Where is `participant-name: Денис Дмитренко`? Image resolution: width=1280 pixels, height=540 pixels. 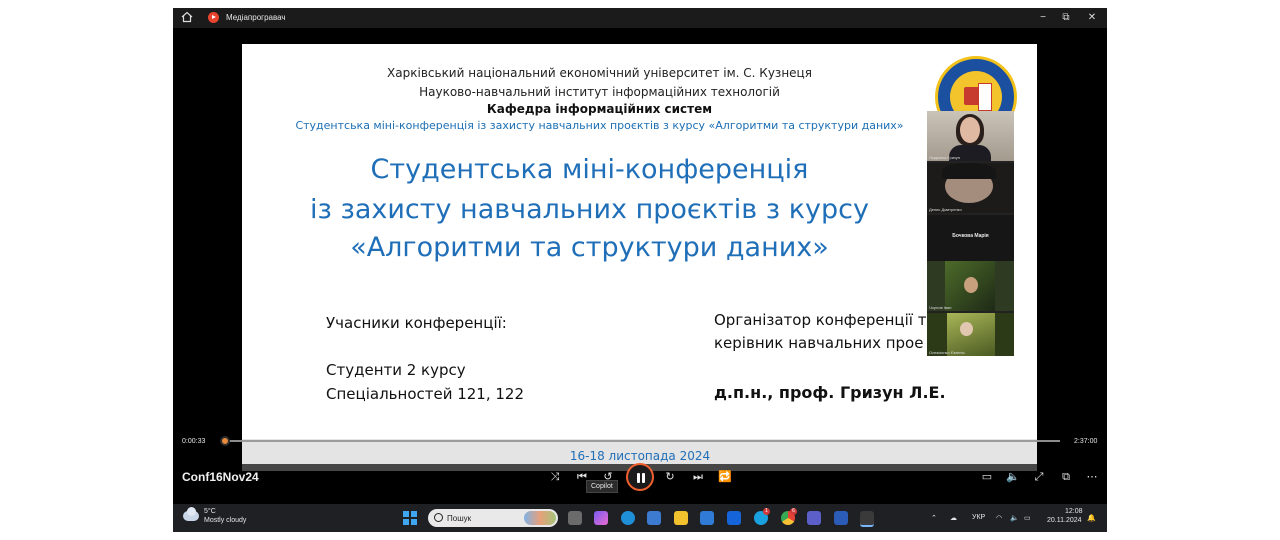 participant-name: Денис Дмитренко is located at coordinates (945, 209).